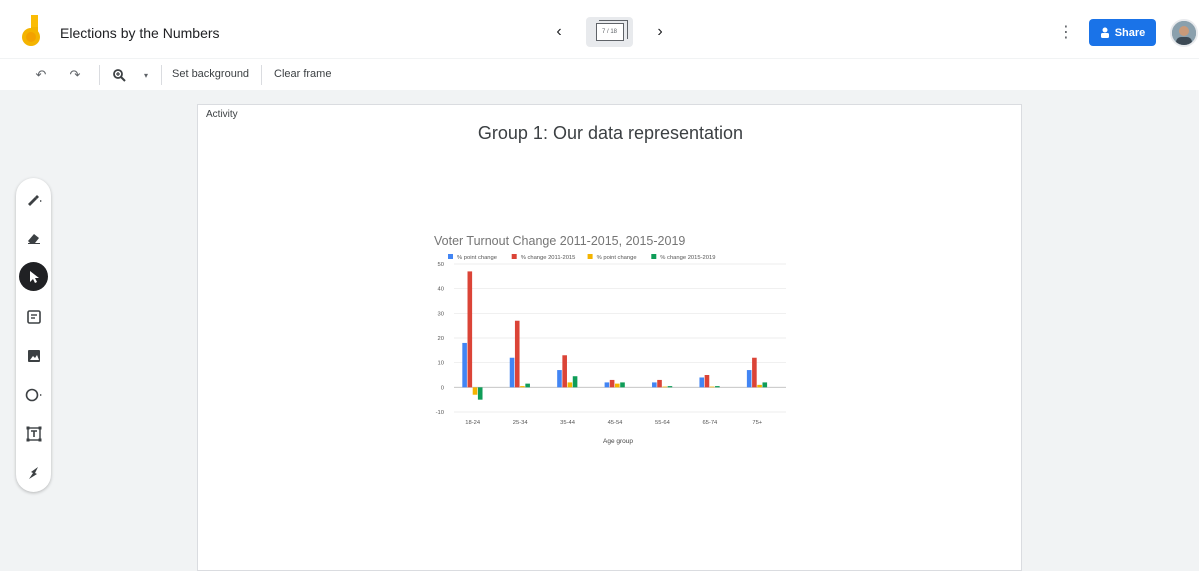 The height and width of the screenshot is (571, 1199). I want to click on x-tick-label: 45-54, so click(616, 423).